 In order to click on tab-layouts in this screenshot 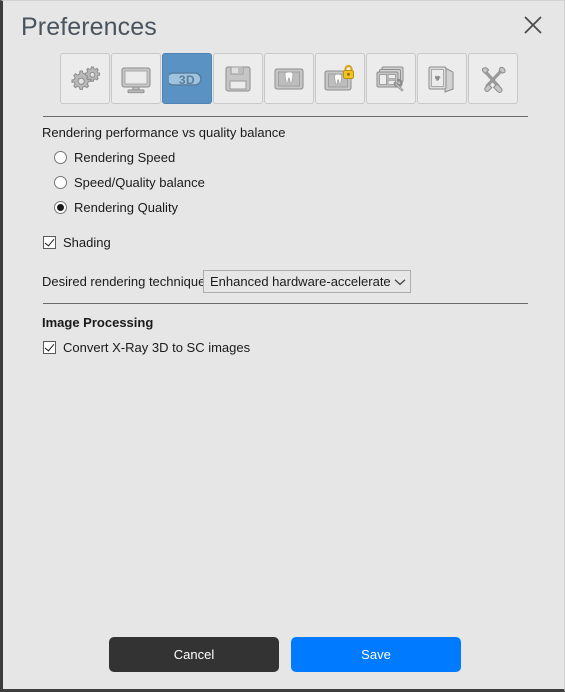, I will do `click(391, 78)`.